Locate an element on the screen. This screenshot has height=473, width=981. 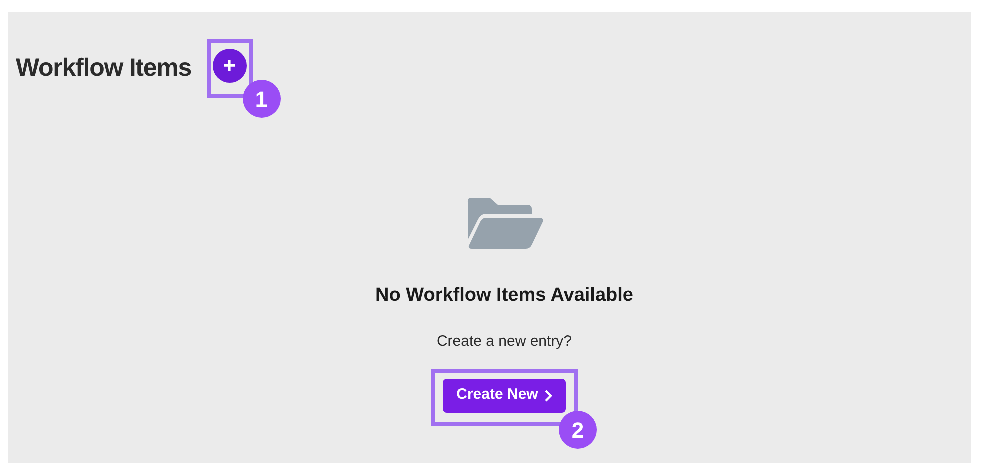
empty-state-message: Create a new entry? is located at coordinates (504, 342).